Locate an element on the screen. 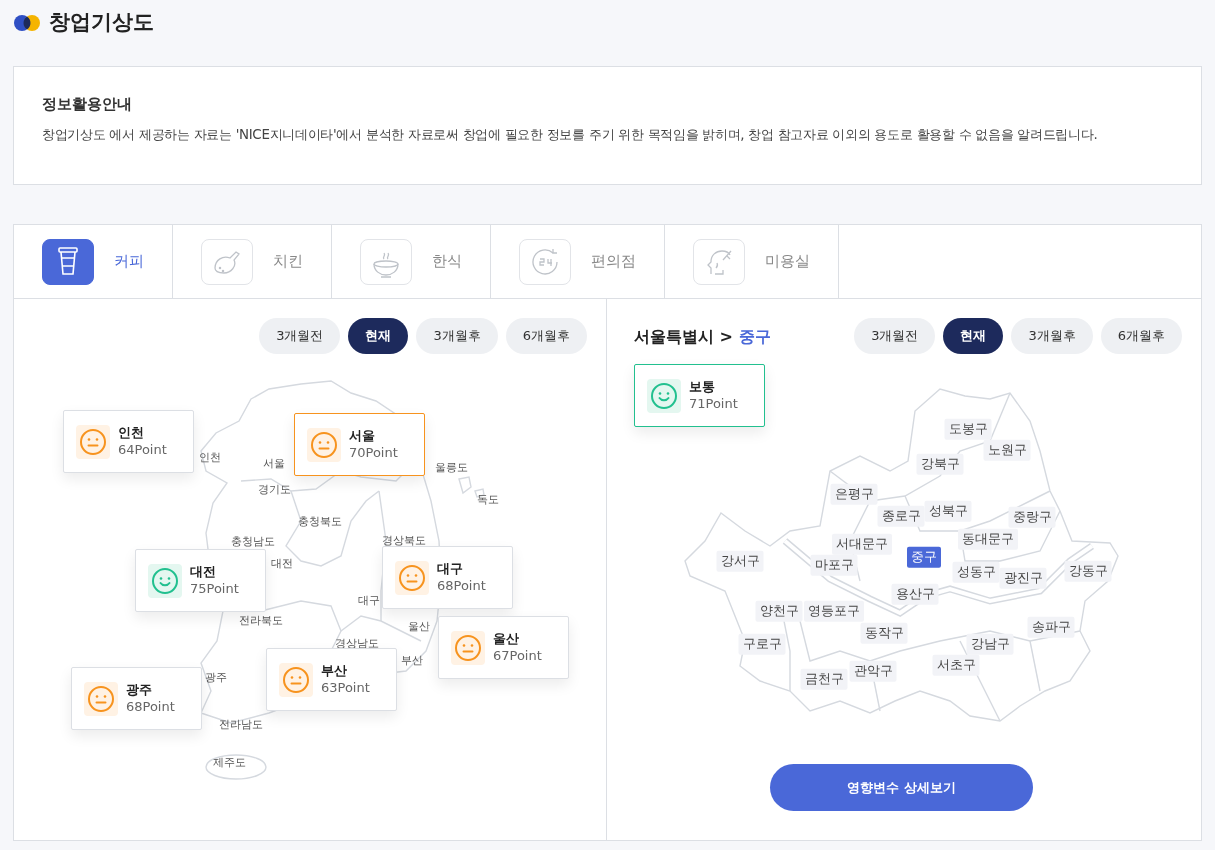  map-label: 경기도 is located at coordinates (274, 489).